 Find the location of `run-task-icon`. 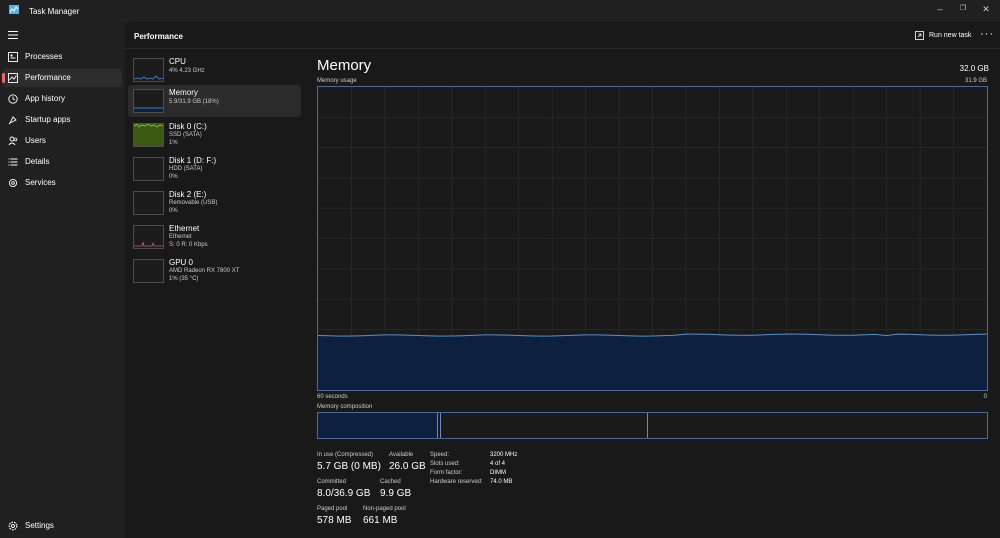

run-task-icon is located at coordinates (919, 35).